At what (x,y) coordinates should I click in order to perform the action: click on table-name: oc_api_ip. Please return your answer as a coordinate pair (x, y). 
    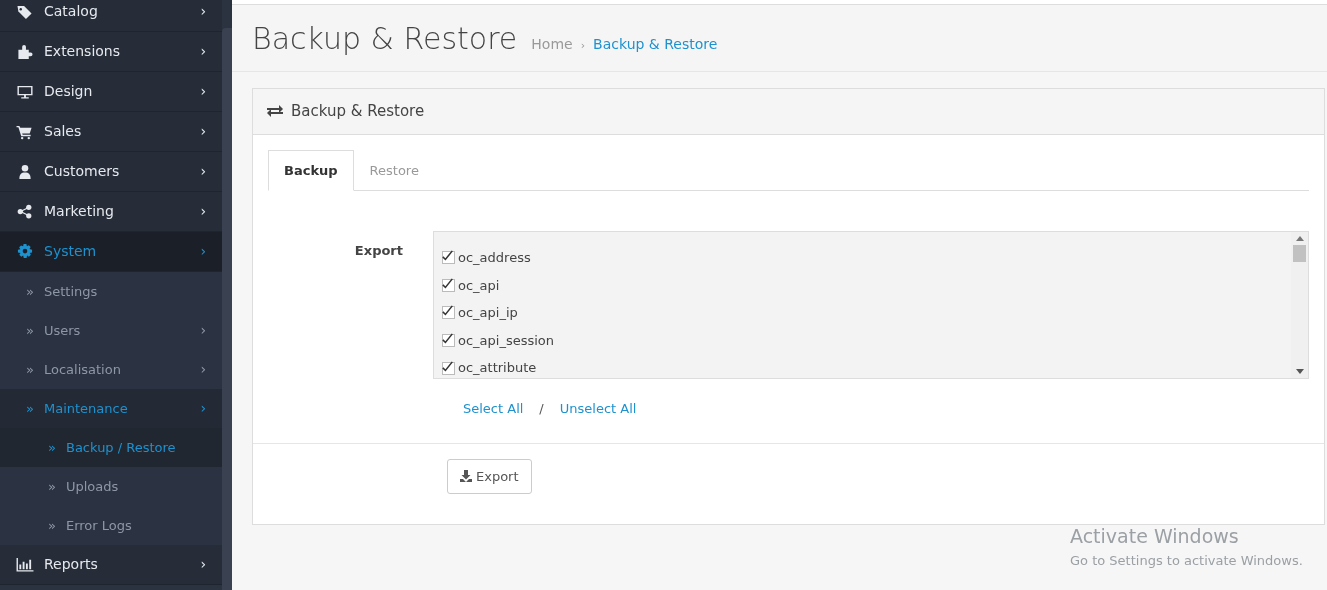
    Looking at the image, I should click on (488, 313).